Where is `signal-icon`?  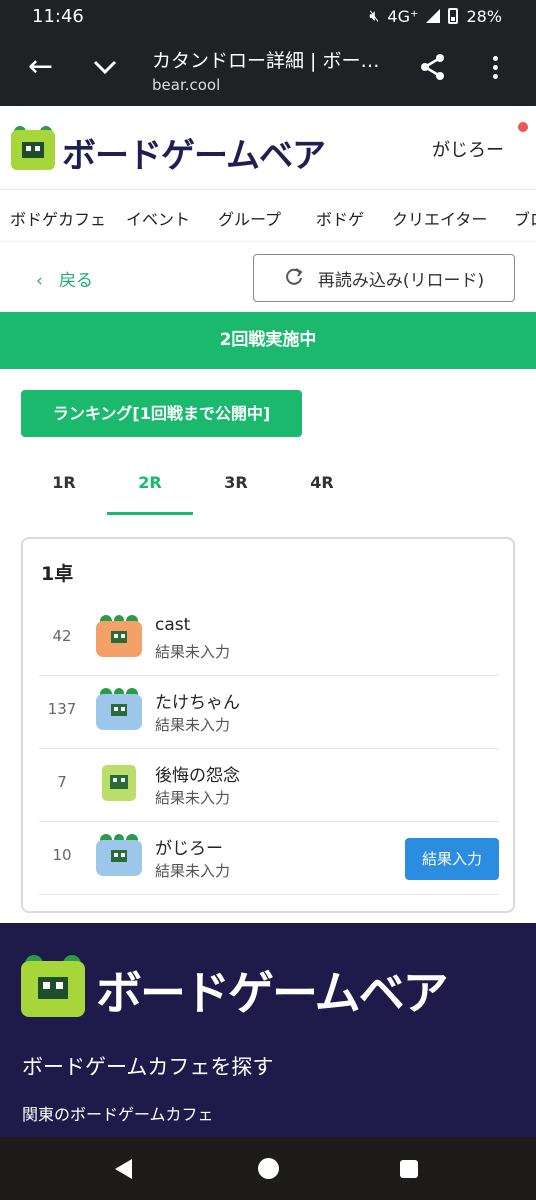 signal-icon is located at coordinates (433, 16).